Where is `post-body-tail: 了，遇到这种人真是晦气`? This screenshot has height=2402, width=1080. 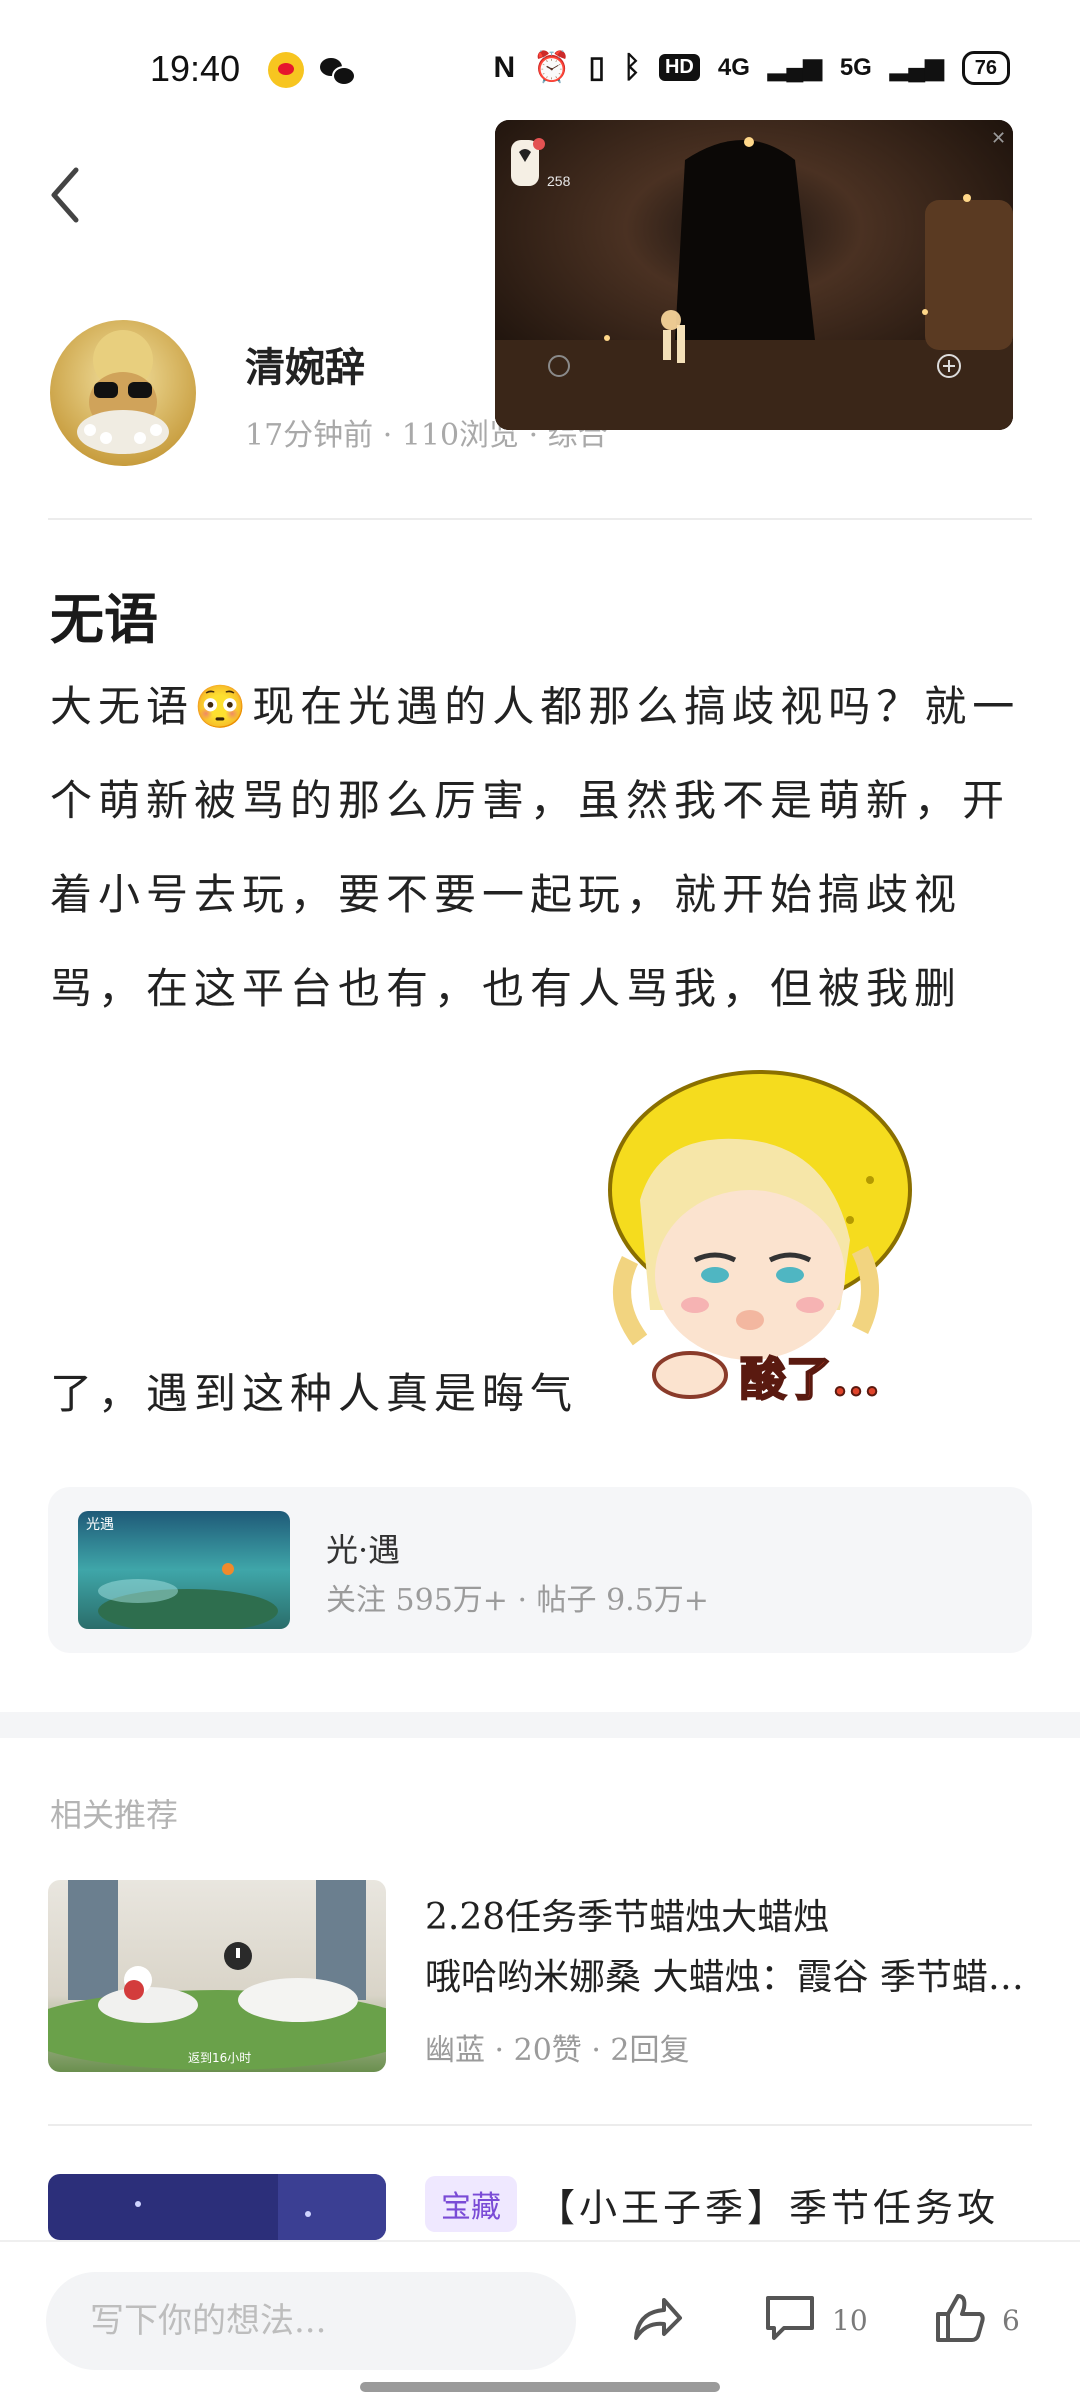
post-body-tail: 了，遇到这种人真是晦气 is located at coordinates (314, 1393).